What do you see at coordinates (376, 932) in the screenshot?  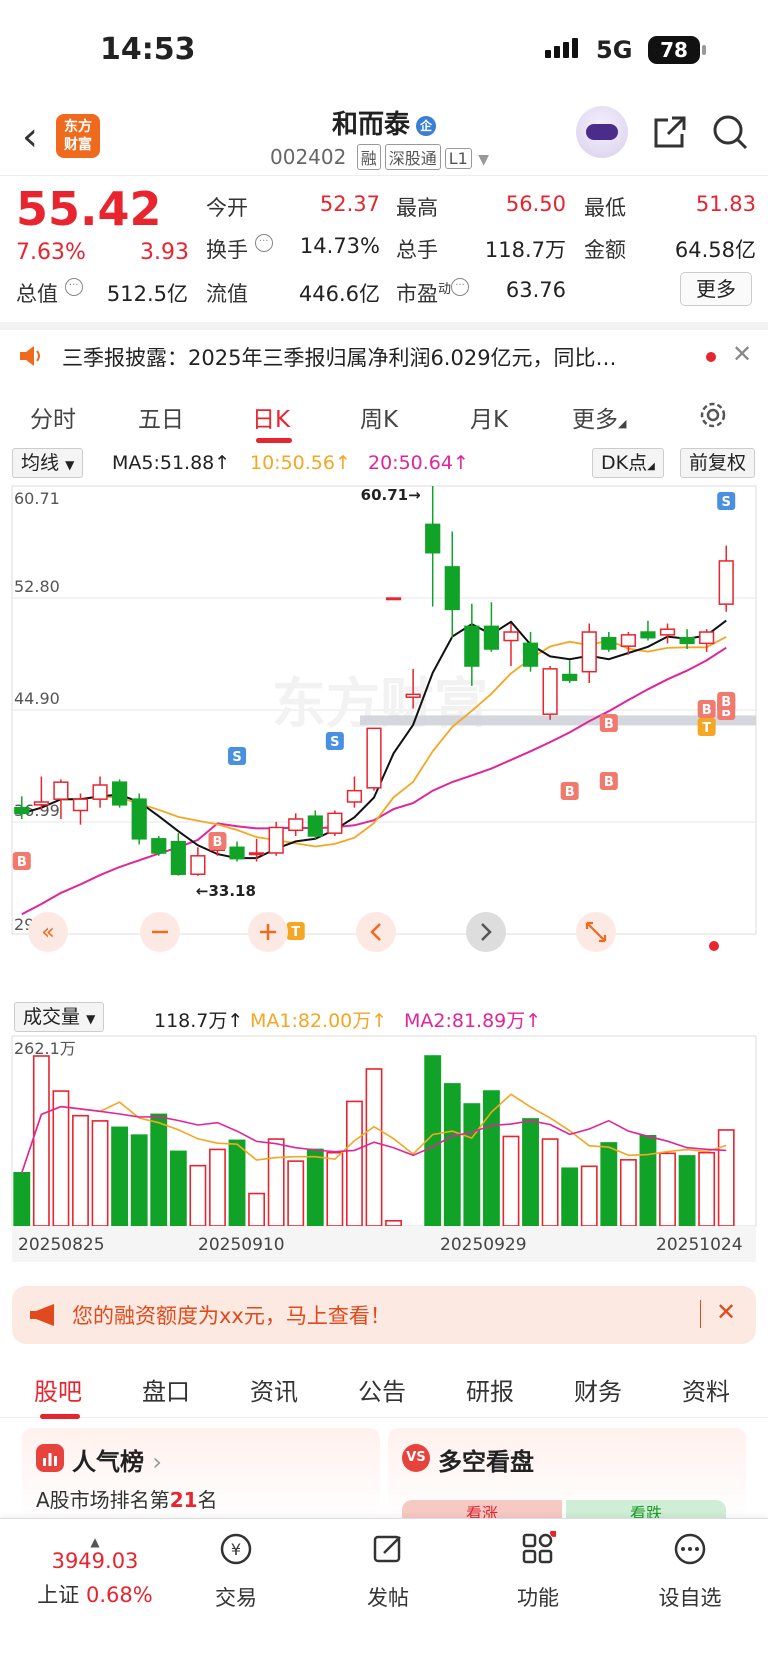 I see `prev-icon` at bounding box center [376, 932].